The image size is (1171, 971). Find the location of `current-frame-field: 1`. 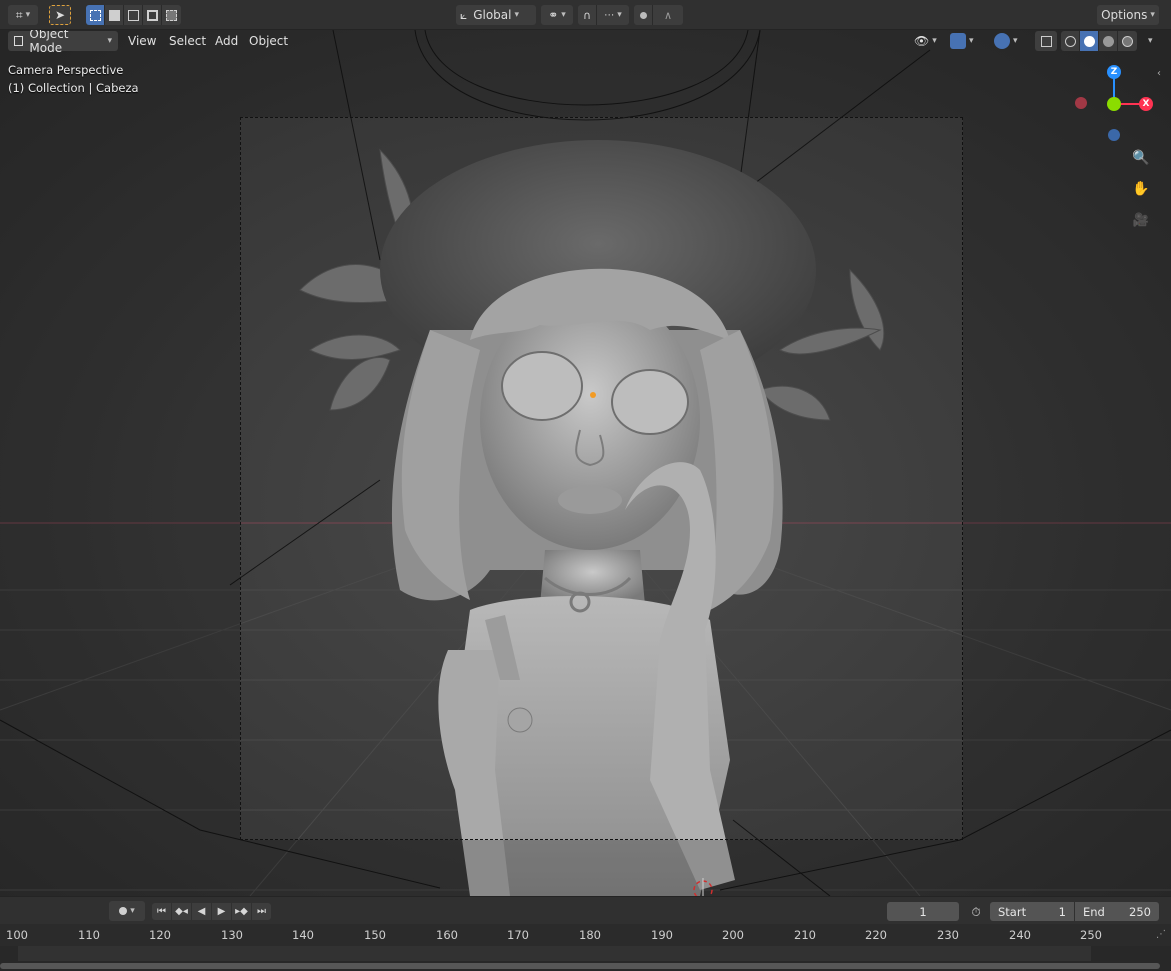

current-frame-field: 1 is located at coordinates (923, 911).